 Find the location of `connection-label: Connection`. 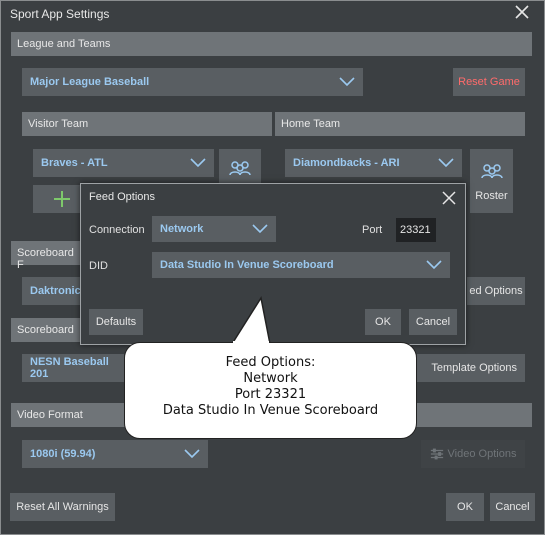

connection-label: Connection is located at coordinates (117, 230).